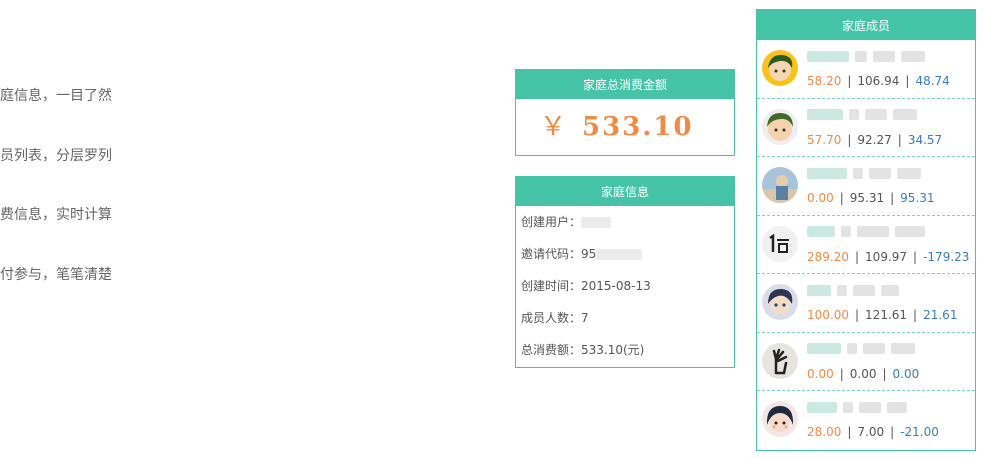 This screenshot has height=458, width=983. What do you see at coordinates (866, 362) in the screenshot?
I see `member-row: 0.00 | 0.00 | 0.00` at bounding box center [866, 362].